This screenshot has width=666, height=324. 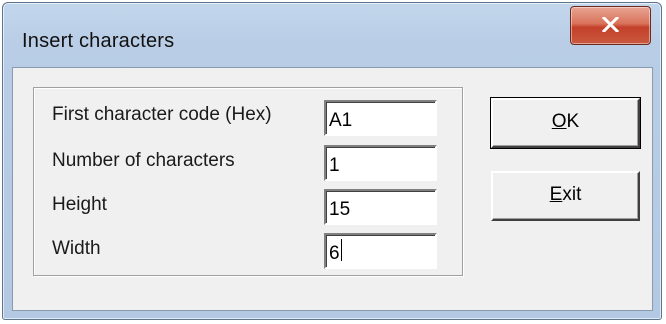 I want to click on ok-button-label-rest: K, so click(x=573, y=121).